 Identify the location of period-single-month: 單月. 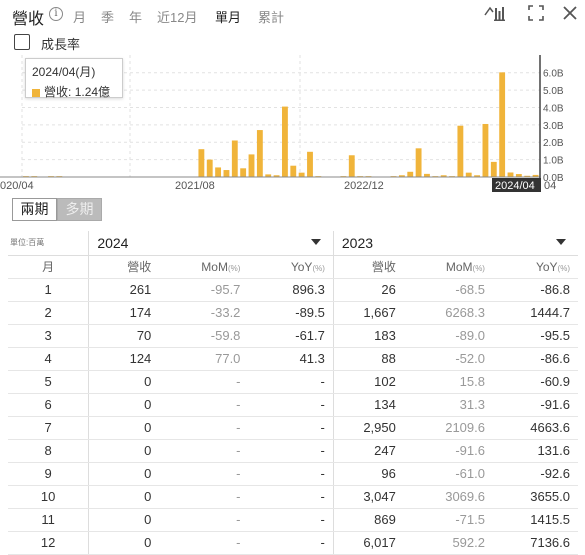
(228, 16).